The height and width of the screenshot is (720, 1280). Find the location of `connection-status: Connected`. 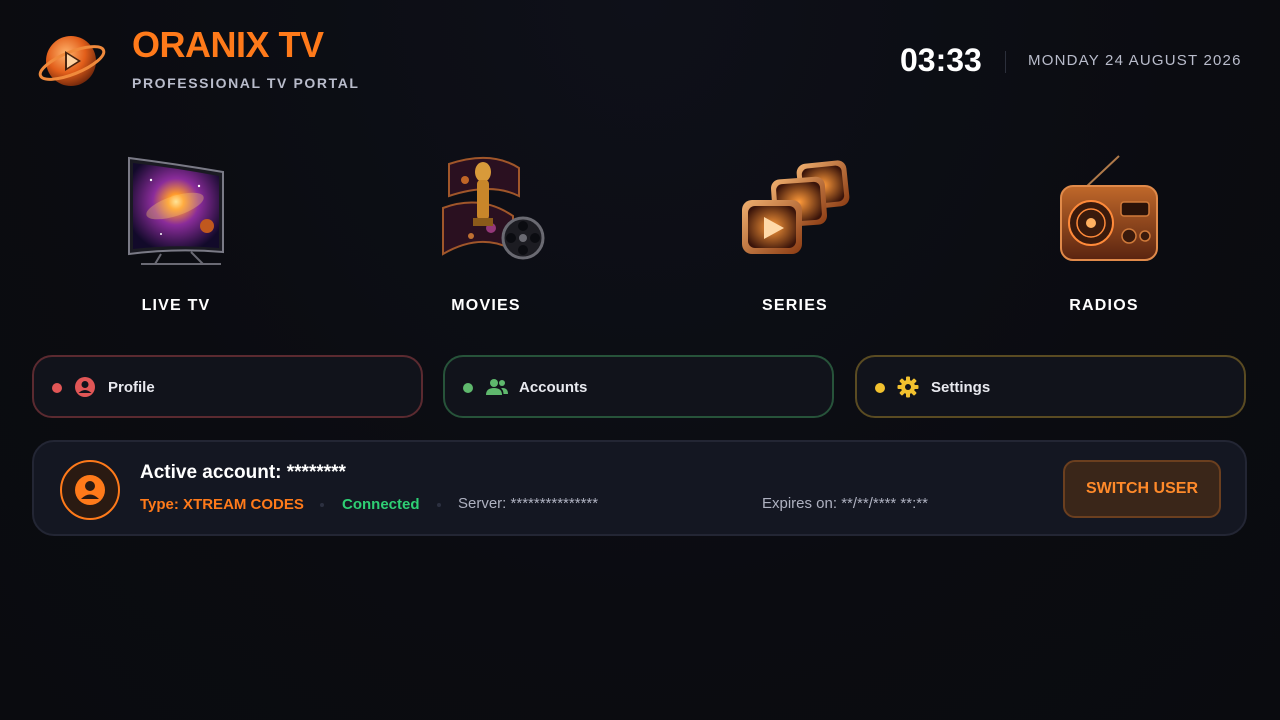

connection-status: Connected is located at coordinates (381, 504).